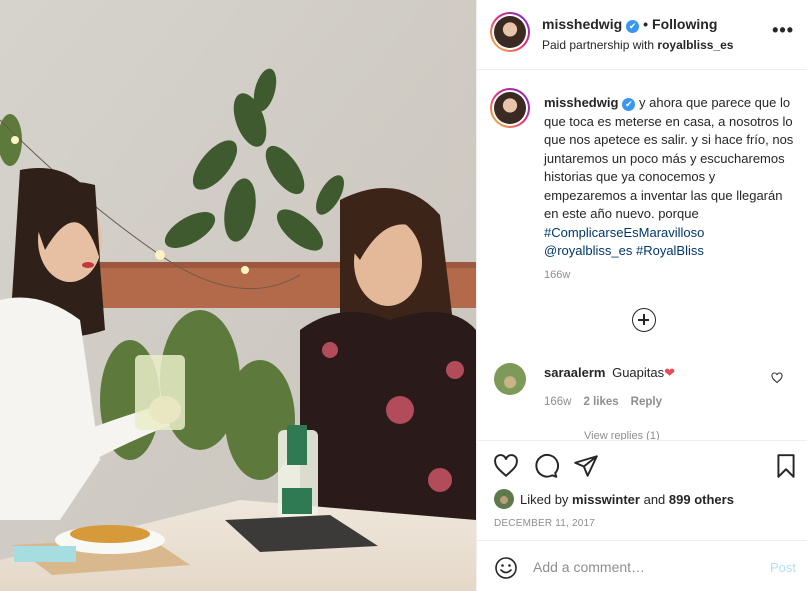  What do you see at coordinates (586, 466) in the screenshot?
I see `share-paper-plane-icon` at bounding box center [586, 466].